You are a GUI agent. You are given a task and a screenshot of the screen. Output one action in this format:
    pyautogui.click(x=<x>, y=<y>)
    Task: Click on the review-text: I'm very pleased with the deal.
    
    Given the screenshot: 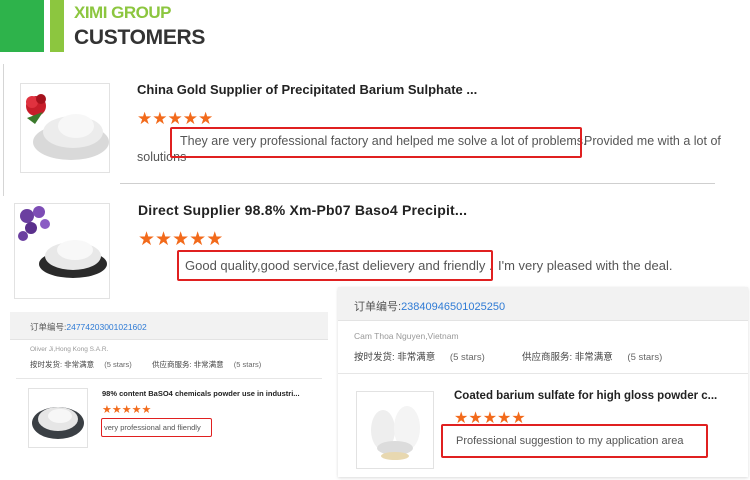 What is the action you would take?
    pyautogui.click(x=585, y=265)
    